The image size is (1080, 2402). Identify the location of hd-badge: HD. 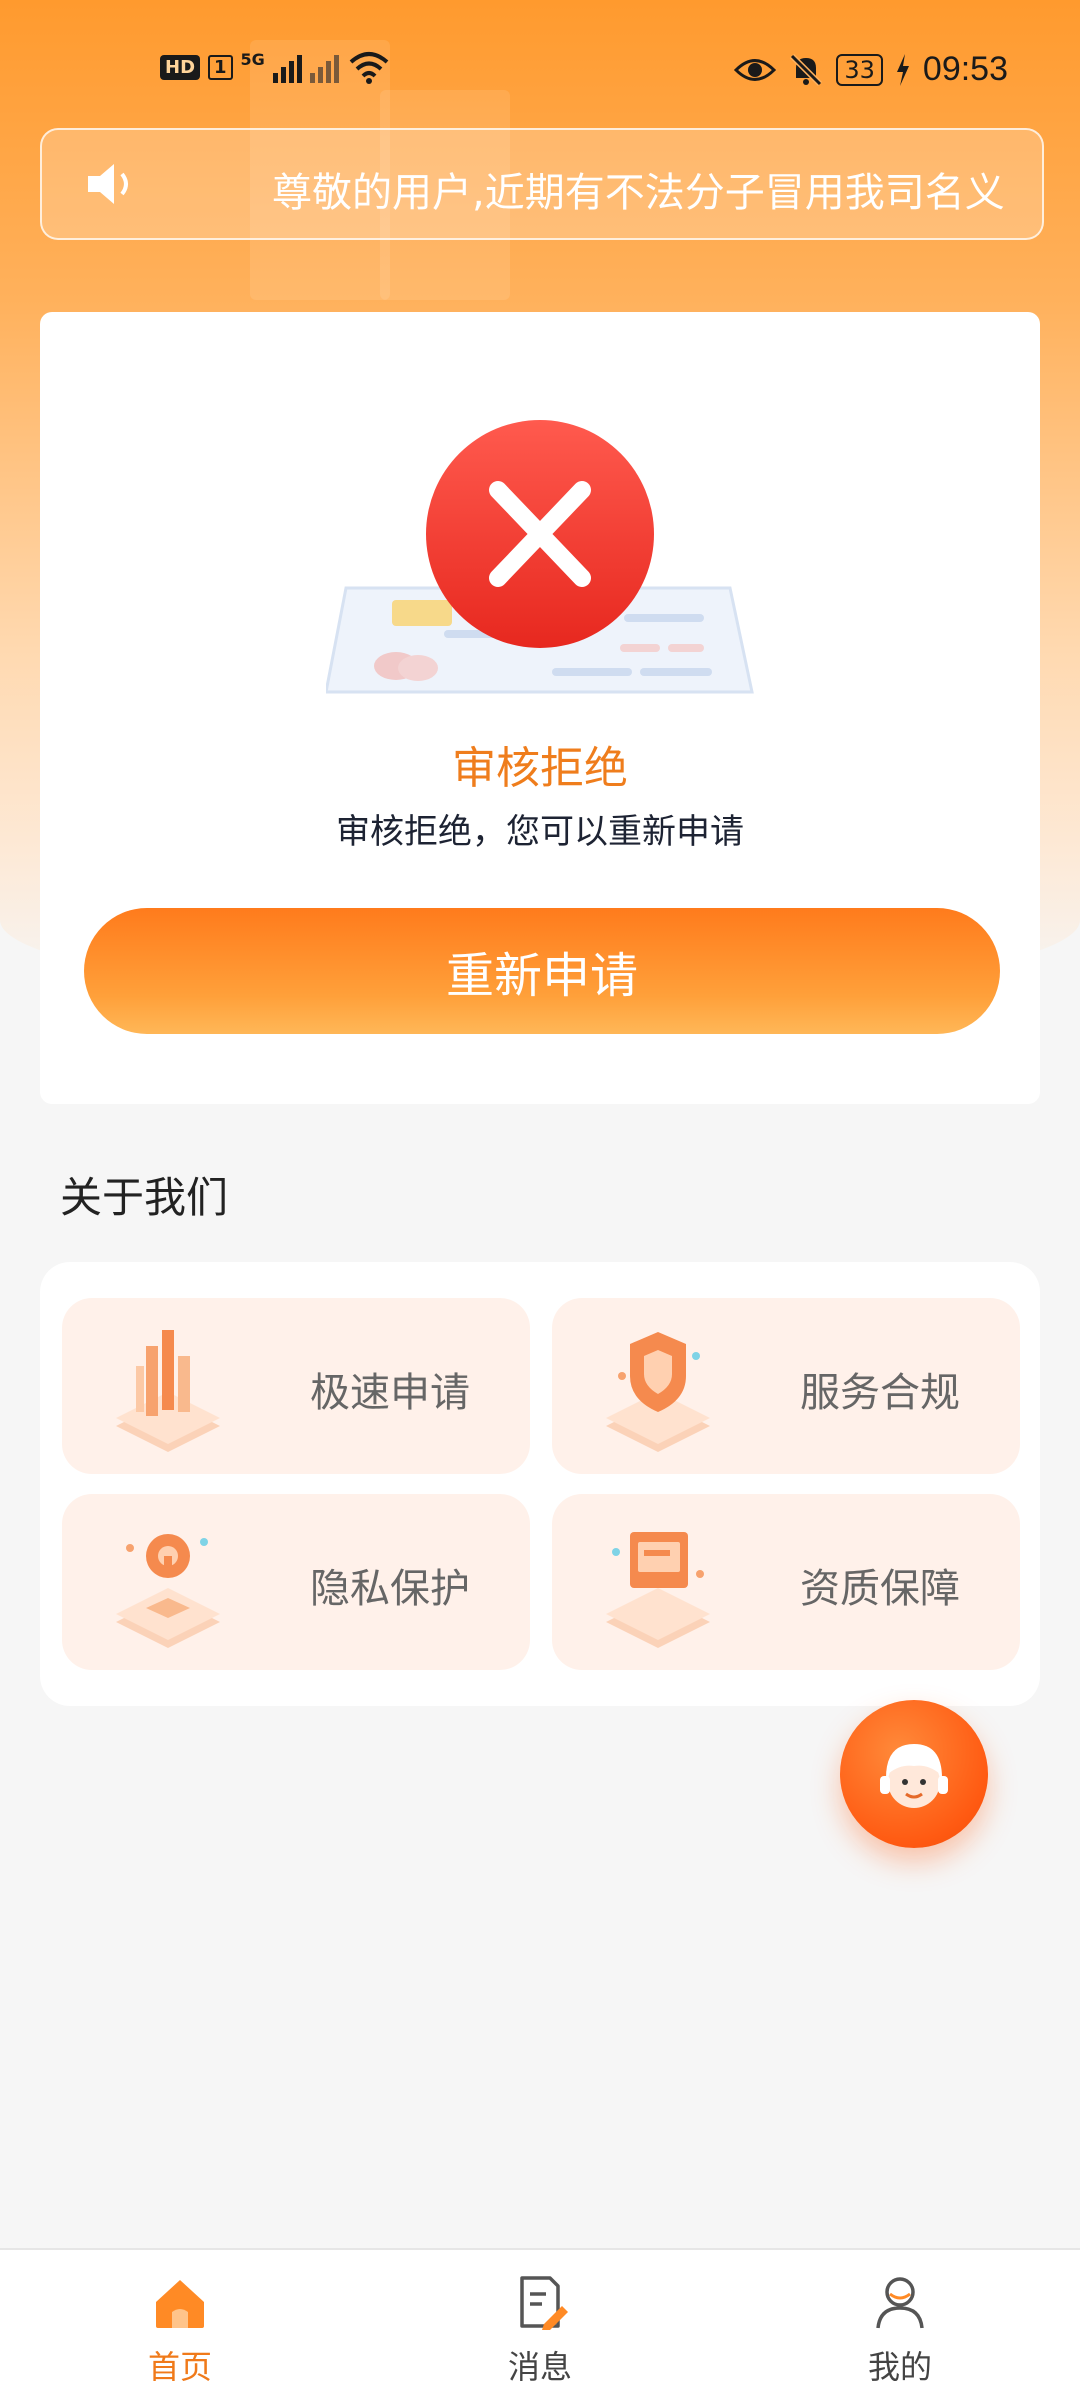
(180, 67).